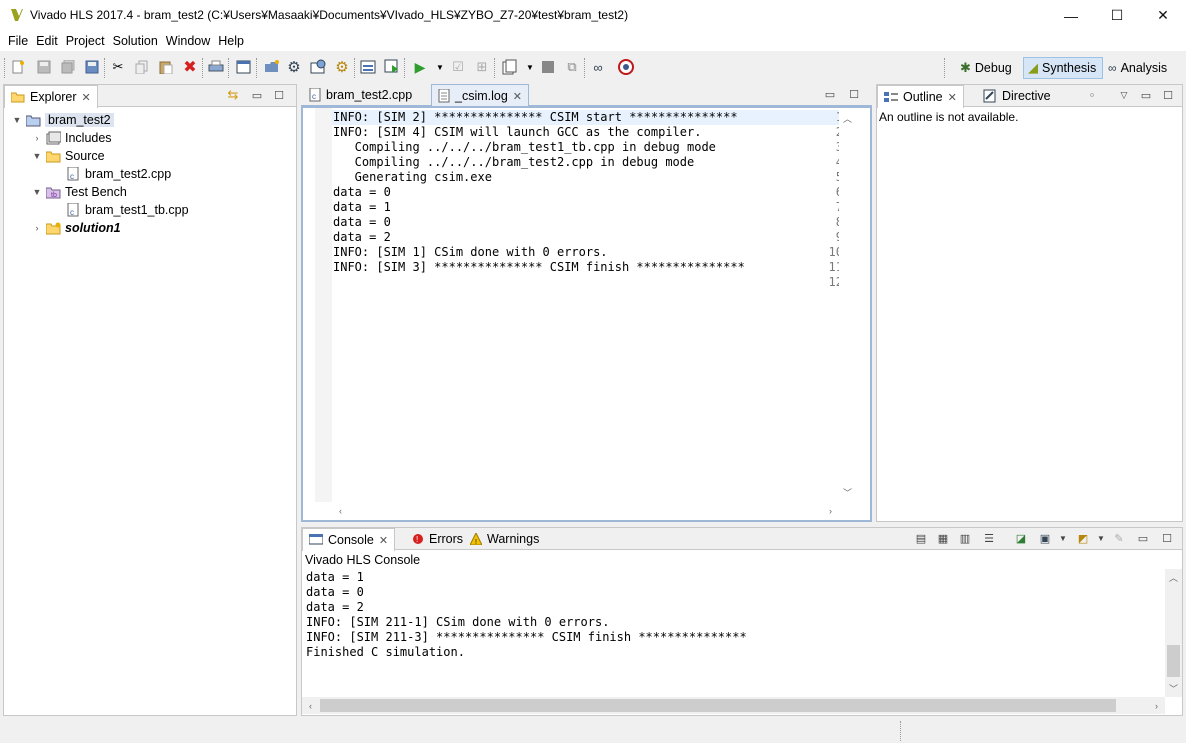 The width and height of the screenshot is (1186, 743). Describe the element at coordinates (626, 67) in the screenshot. I see `xilinx-help-icon` at that location.